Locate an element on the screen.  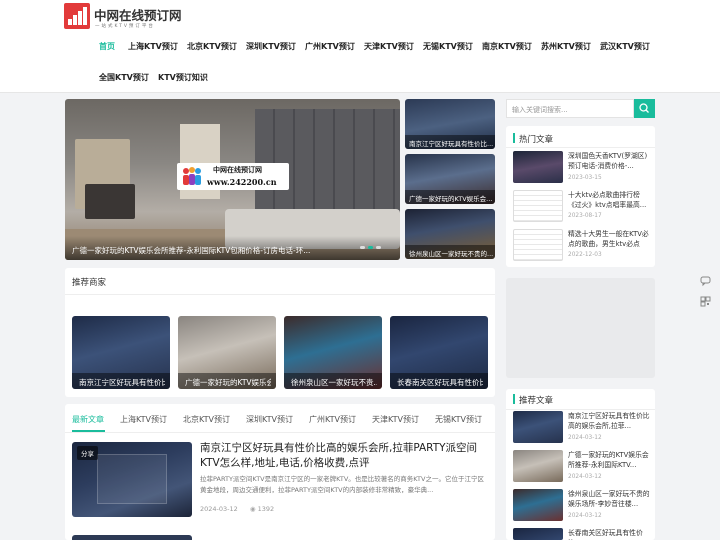
logo-title: 中网在线预订网 is located at coordinates (138, 15).